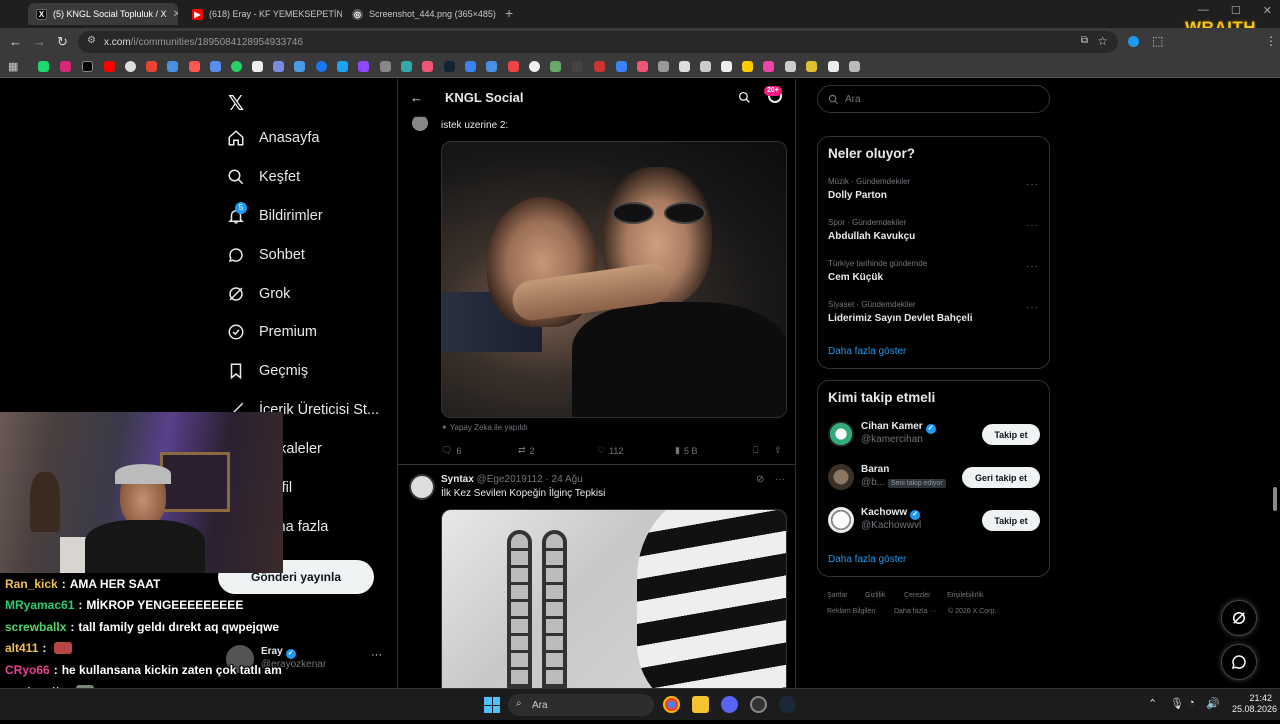 Image resolution: width=1280 pixels, height=724 pixels. Describe the element at coordinates (273, 138) in the screenshot. I see `sidebar-item-home: Anasayfa` at that location.